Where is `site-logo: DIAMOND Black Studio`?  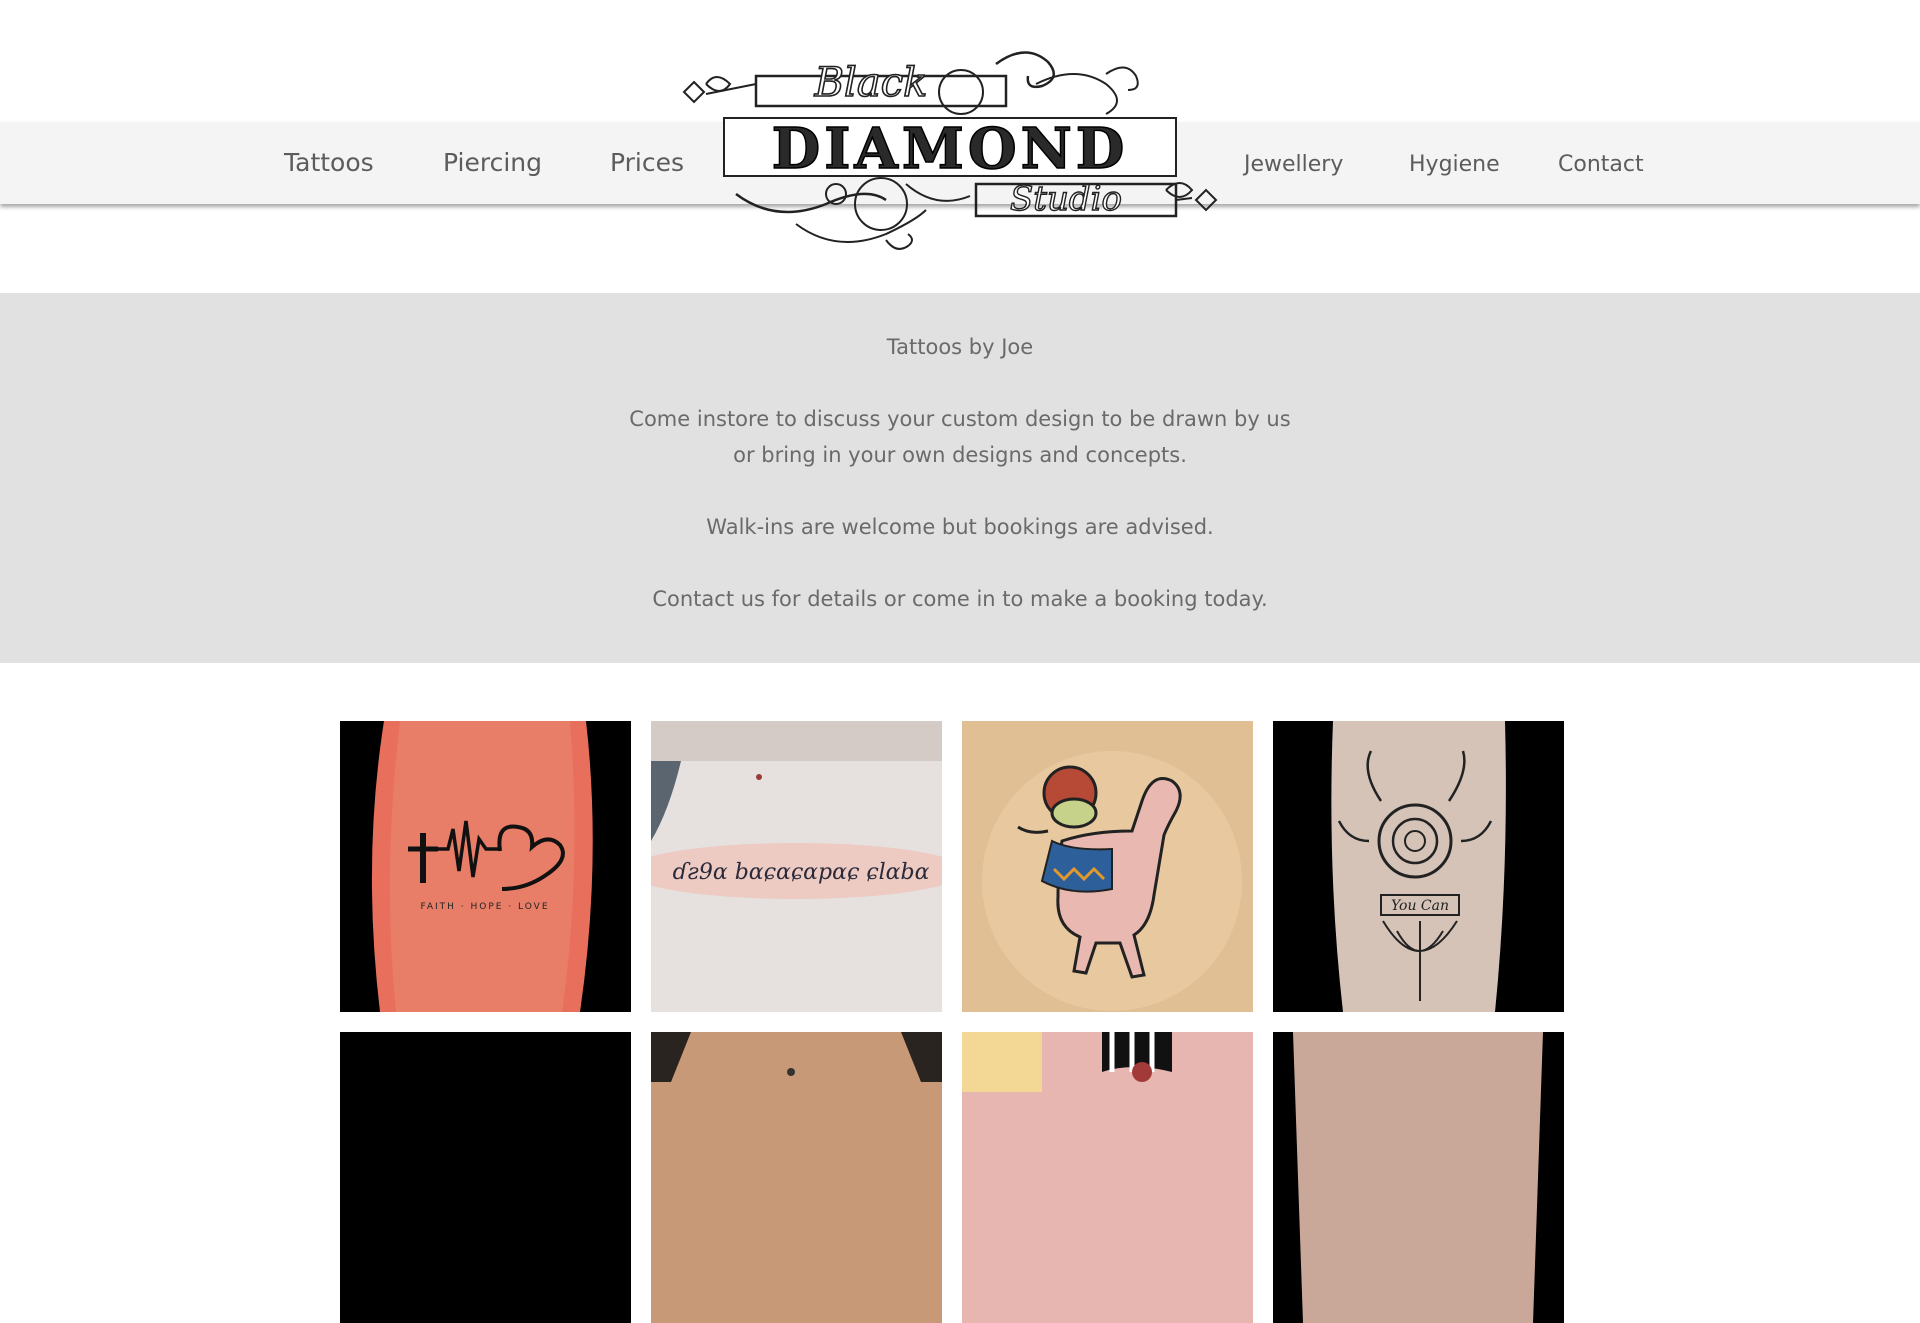 site-logo: DIAMOND Black Studio is located at coordinates (950, 149).